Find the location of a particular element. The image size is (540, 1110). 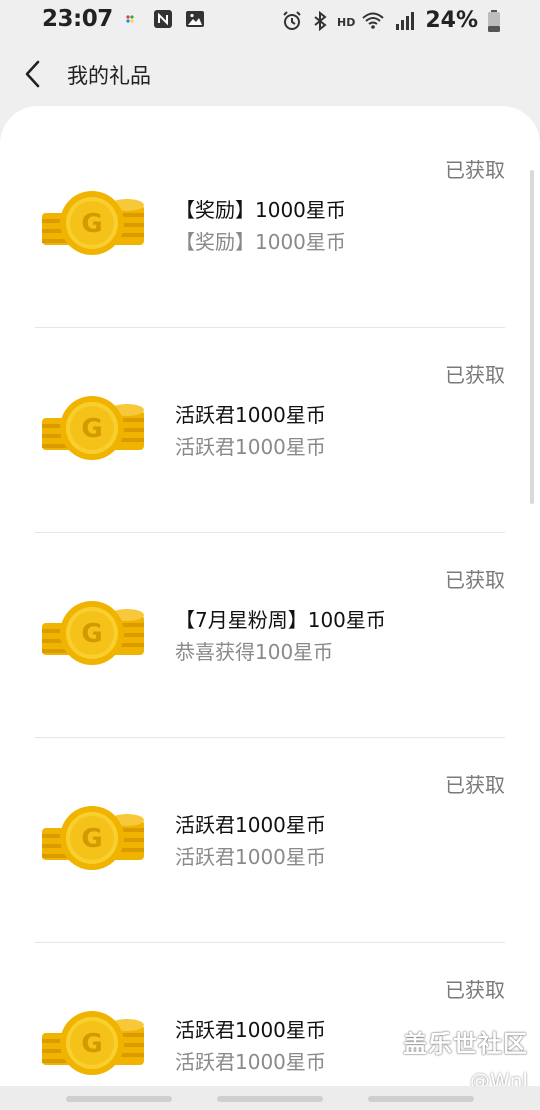

app-header: 我的礼品 is located at coordinates (270, 74).